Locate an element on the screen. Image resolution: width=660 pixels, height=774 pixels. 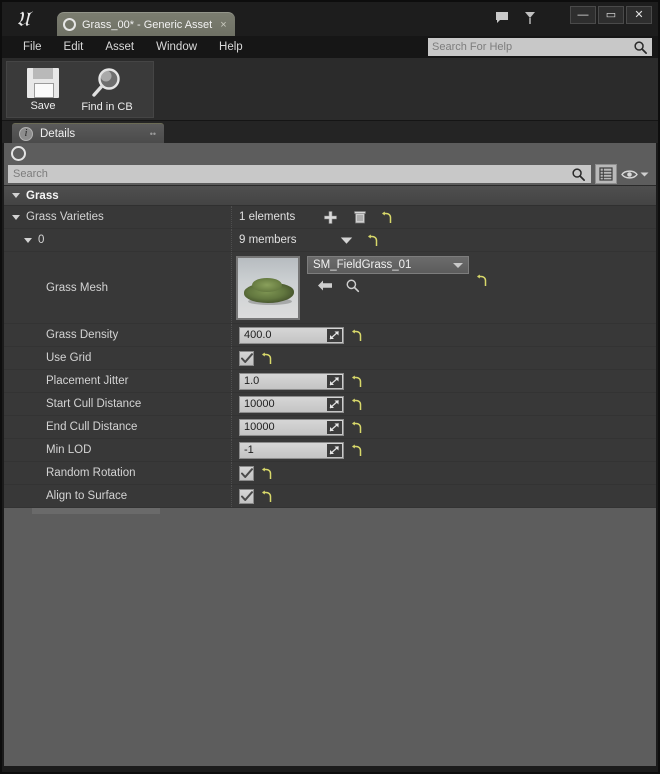
property-label: Grass Density is located at coordinates (82, 335).